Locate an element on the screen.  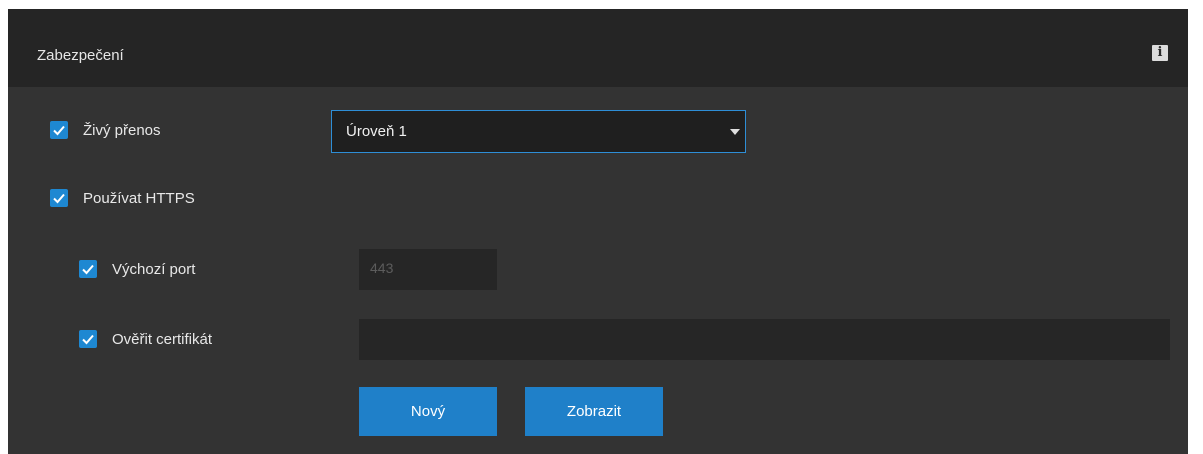
show-button: Zobrazit is located at coordinates (594, 411).